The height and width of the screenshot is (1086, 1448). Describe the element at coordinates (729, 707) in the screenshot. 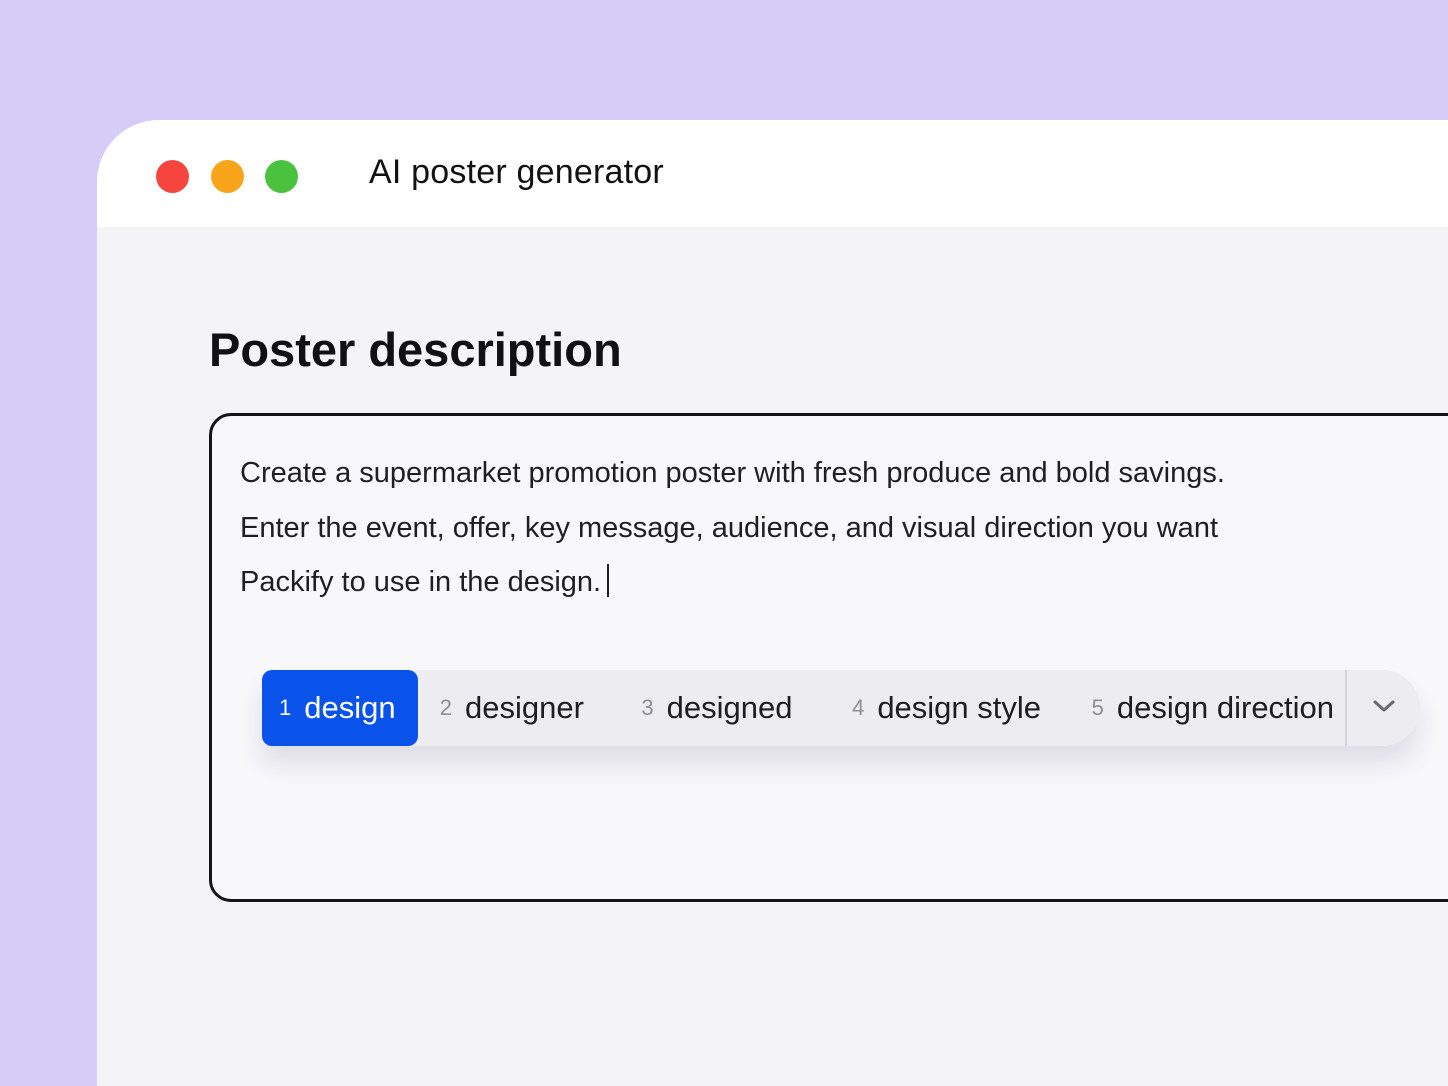

I see `suggestion-label: designed` at that location.